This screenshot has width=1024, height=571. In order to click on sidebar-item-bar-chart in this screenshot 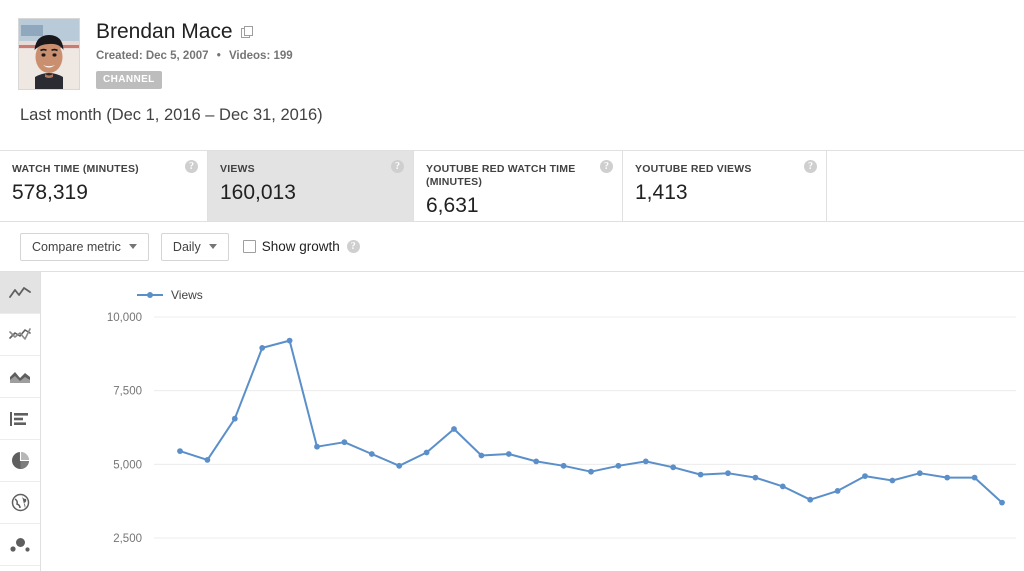, I will do `click(20, 419)`.